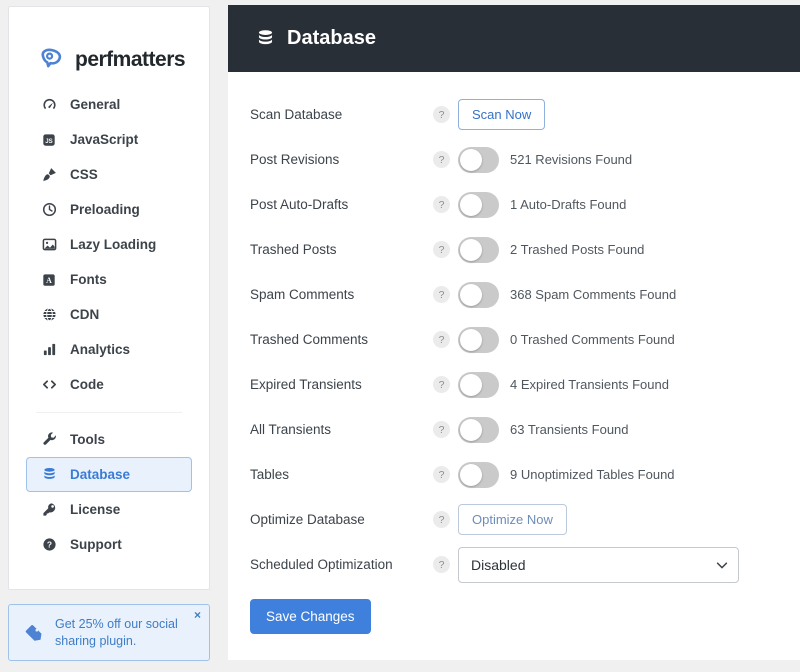 This screenshot has height=672, width=800. Describe the element at coordinates (116, 632) in the screenshot. I see `promo-text: Get 25% off our social sharing plugin.` at that location.